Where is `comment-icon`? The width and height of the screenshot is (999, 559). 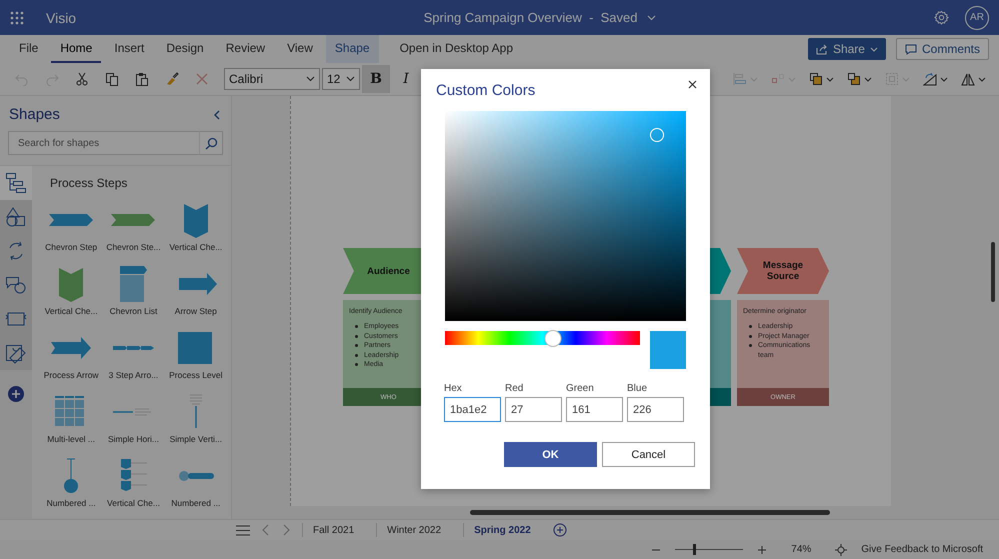 comment-icon is located at coordinates (910, 49).